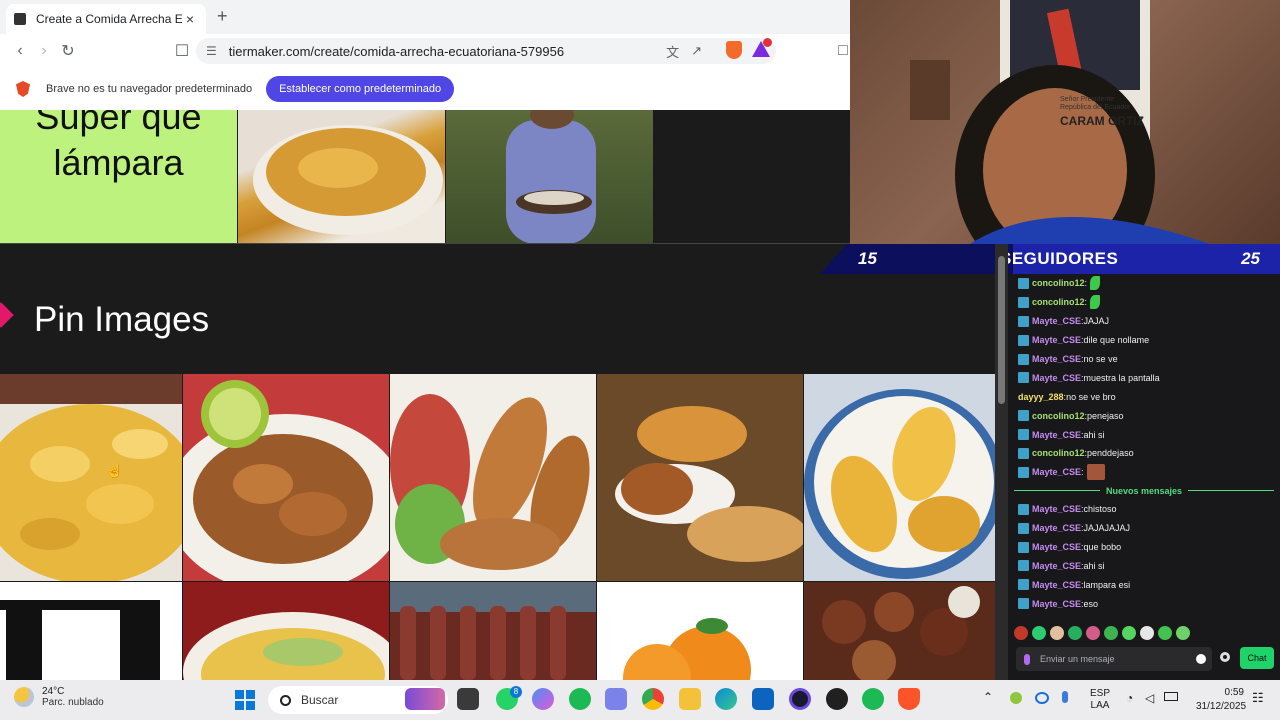 The image size is (1280, 720). Describe the element at coordinates (837, 699) in the screenshot. I see `github-app-icon` at that location.